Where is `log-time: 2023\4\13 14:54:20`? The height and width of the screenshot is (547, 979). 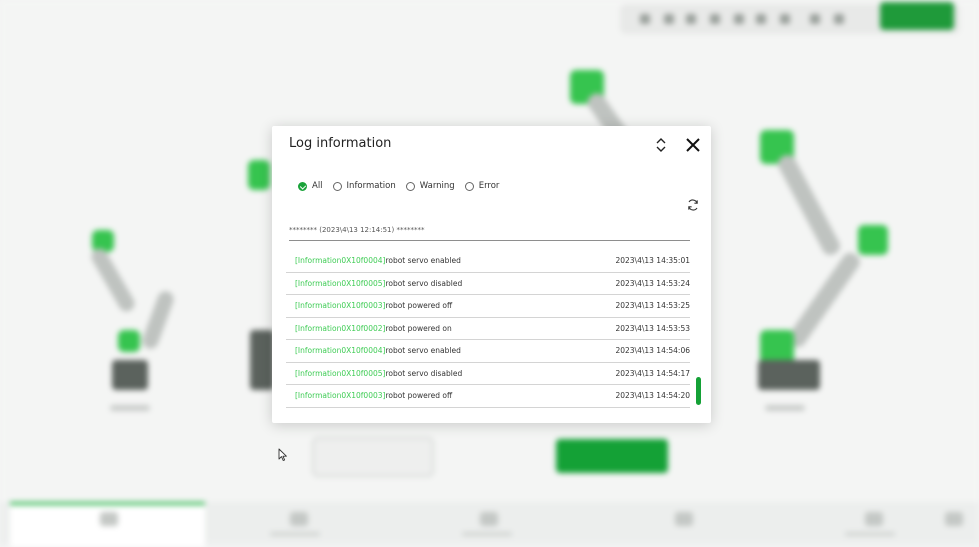 log-time: 2023\4\13 14:54:20 is located at coordinates (652, 395).